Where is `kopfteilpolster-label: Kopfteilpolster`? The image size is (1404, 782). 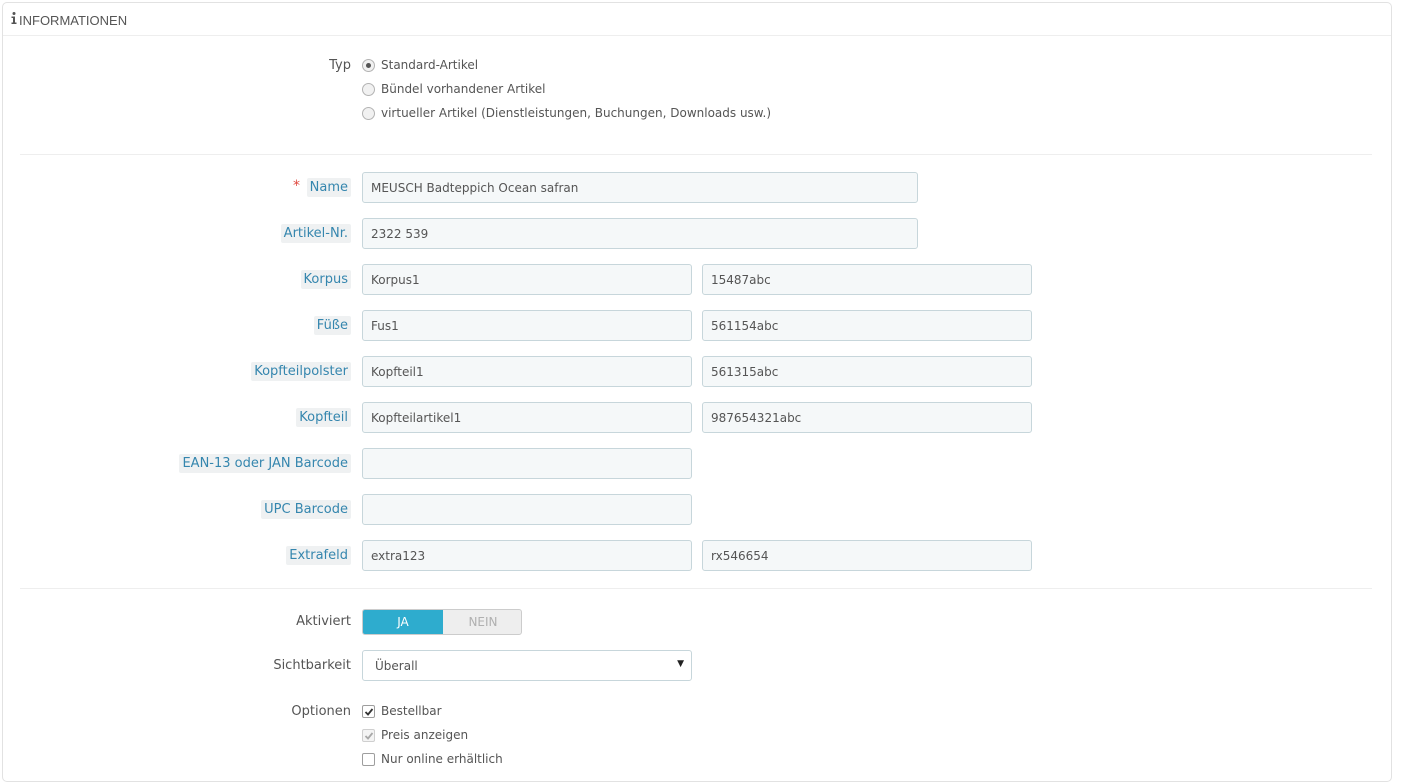
kopfteilpolster-label: Kopfteilpolster is located at coordinates (301, 371).